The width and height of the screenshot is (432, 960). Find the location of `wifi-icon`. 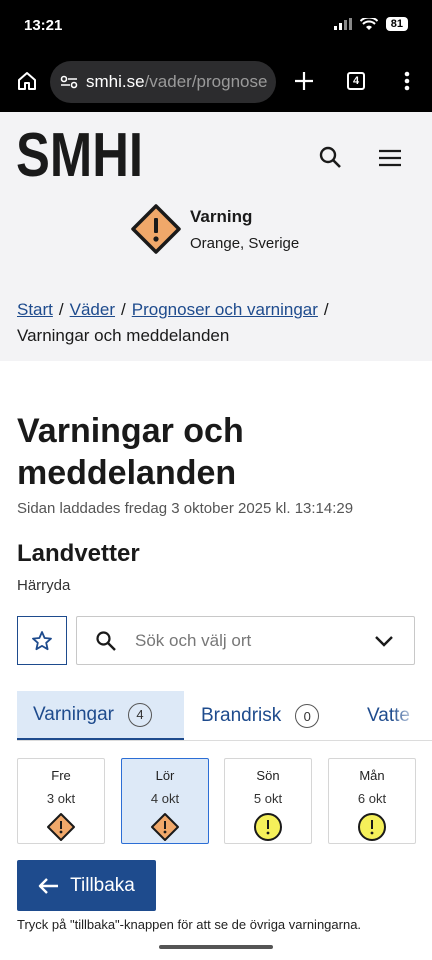

wifi-icon is located at coordinates (368, 23).